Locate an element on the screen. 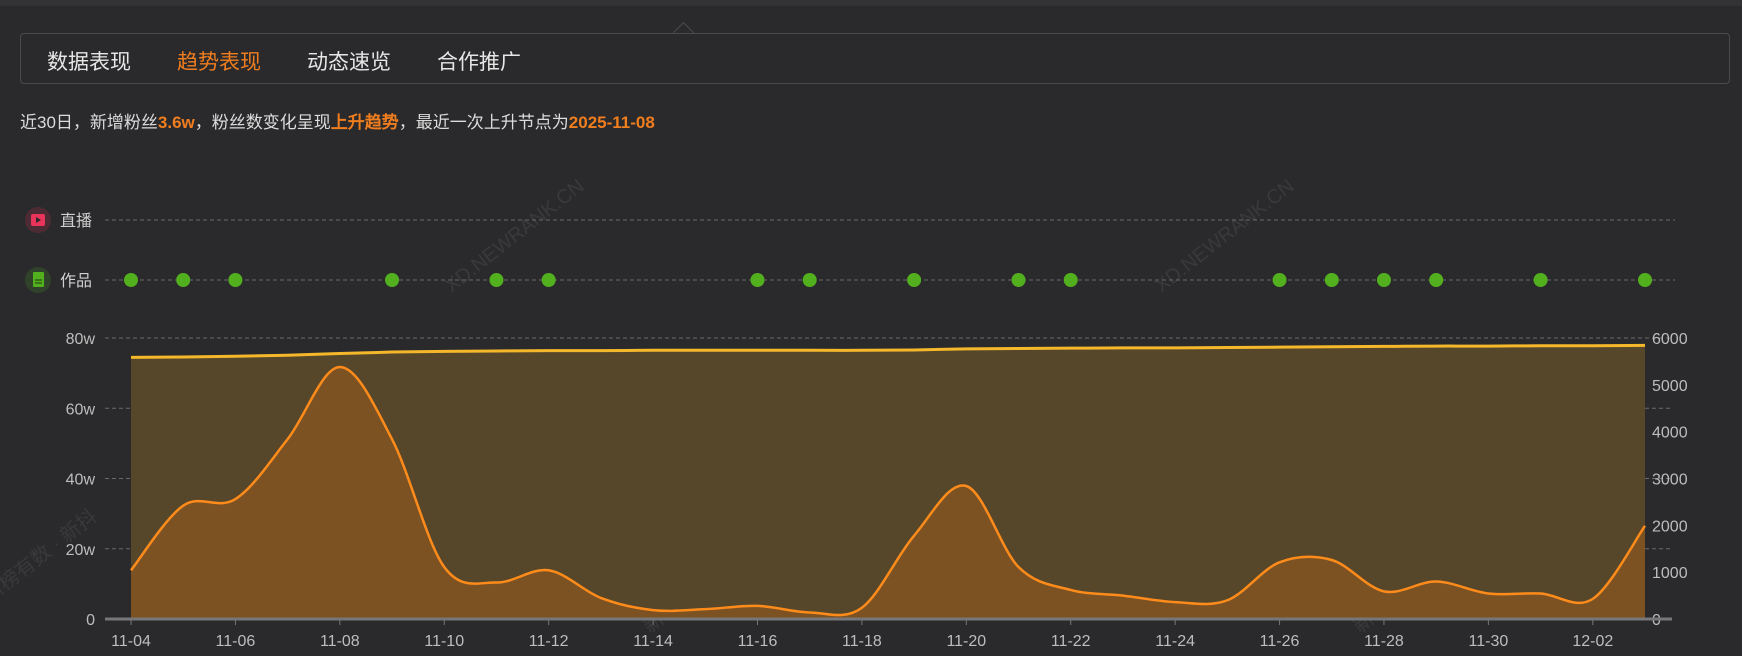  y-right-tick: 1000 is located at coordinates (1670, 573).